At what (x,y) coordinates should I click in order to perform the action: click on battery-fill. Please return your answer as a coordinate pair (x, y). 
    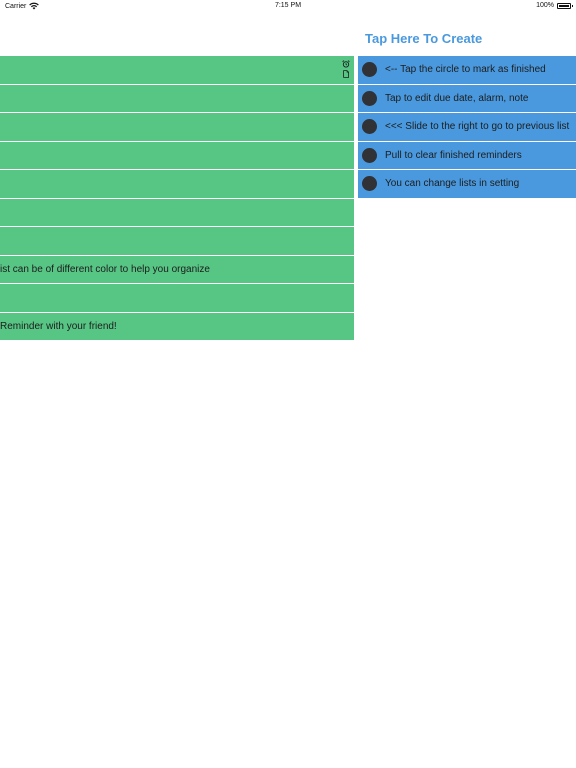
    Looking at the image, I should click on (564, 5).